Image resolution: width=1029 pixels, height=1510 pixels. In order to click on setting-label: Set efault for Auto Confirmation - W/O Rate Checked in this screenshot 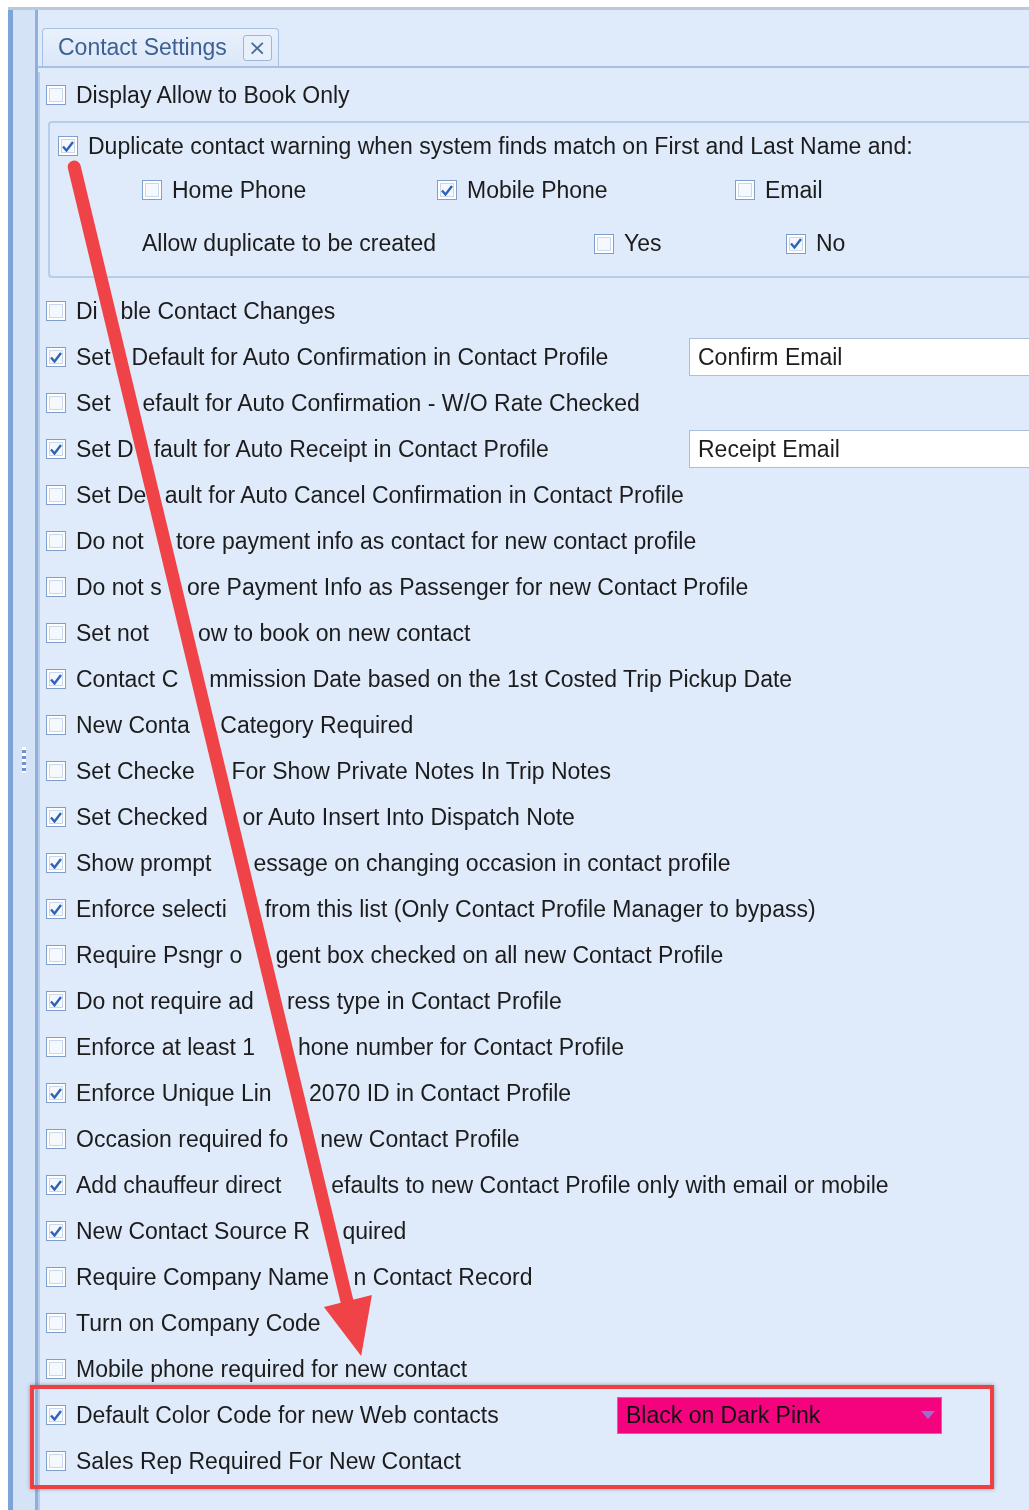, I will do `click(358, 403)`.